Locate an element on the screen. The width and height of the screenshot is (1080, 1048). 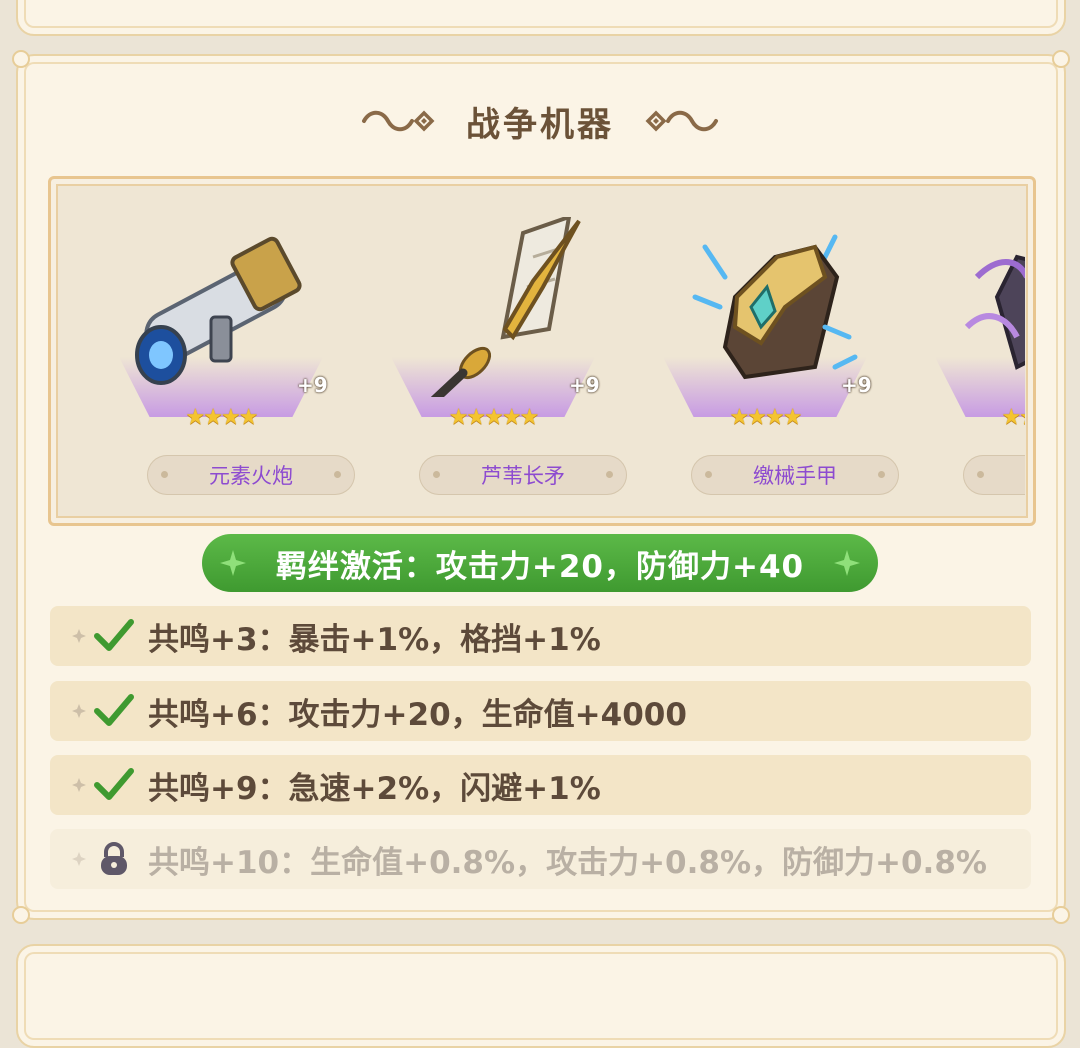
right-ornament-icon is located at coordinates (681, 121).